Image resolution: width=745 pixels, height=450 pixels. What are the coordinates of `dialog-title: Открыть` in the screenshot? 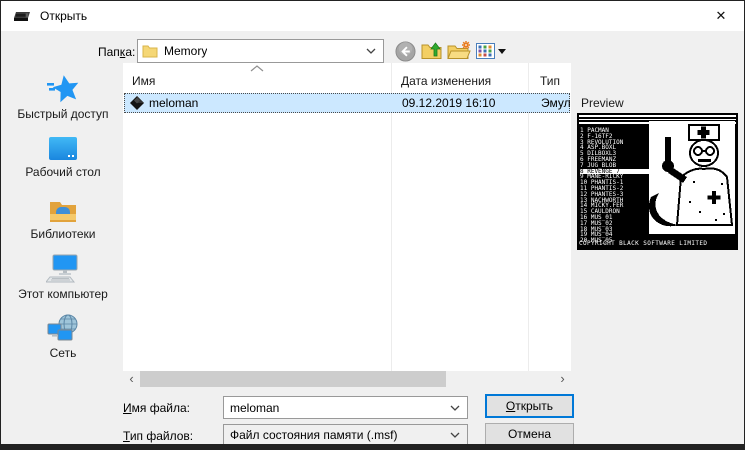 It's located at (64, 16).